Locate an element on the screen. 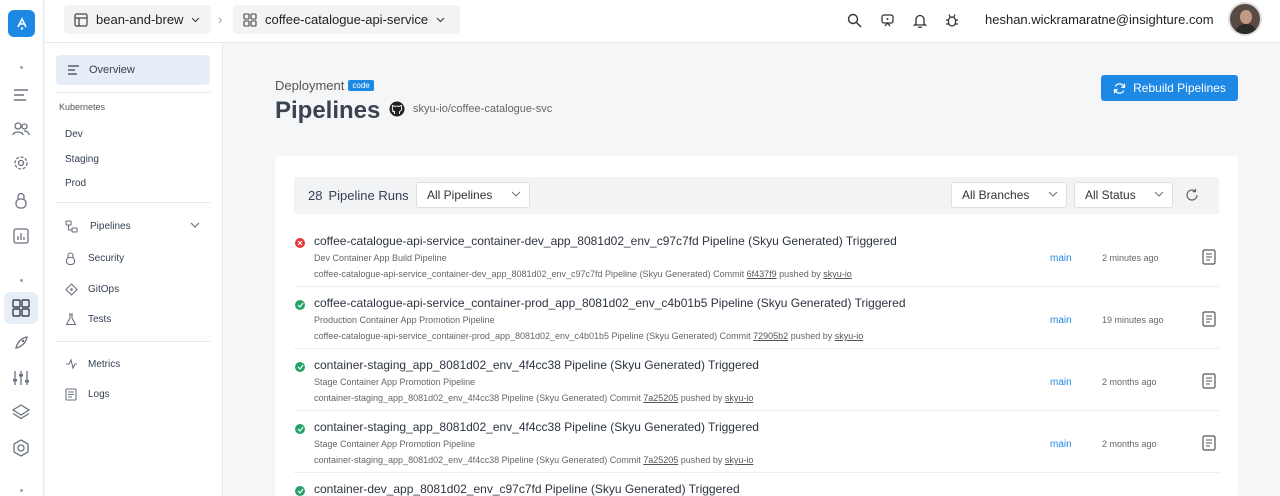 The height and width of the screenshot is (496, 1280). sidebar-item-prod: Prod is located at coordinates (75, 183).